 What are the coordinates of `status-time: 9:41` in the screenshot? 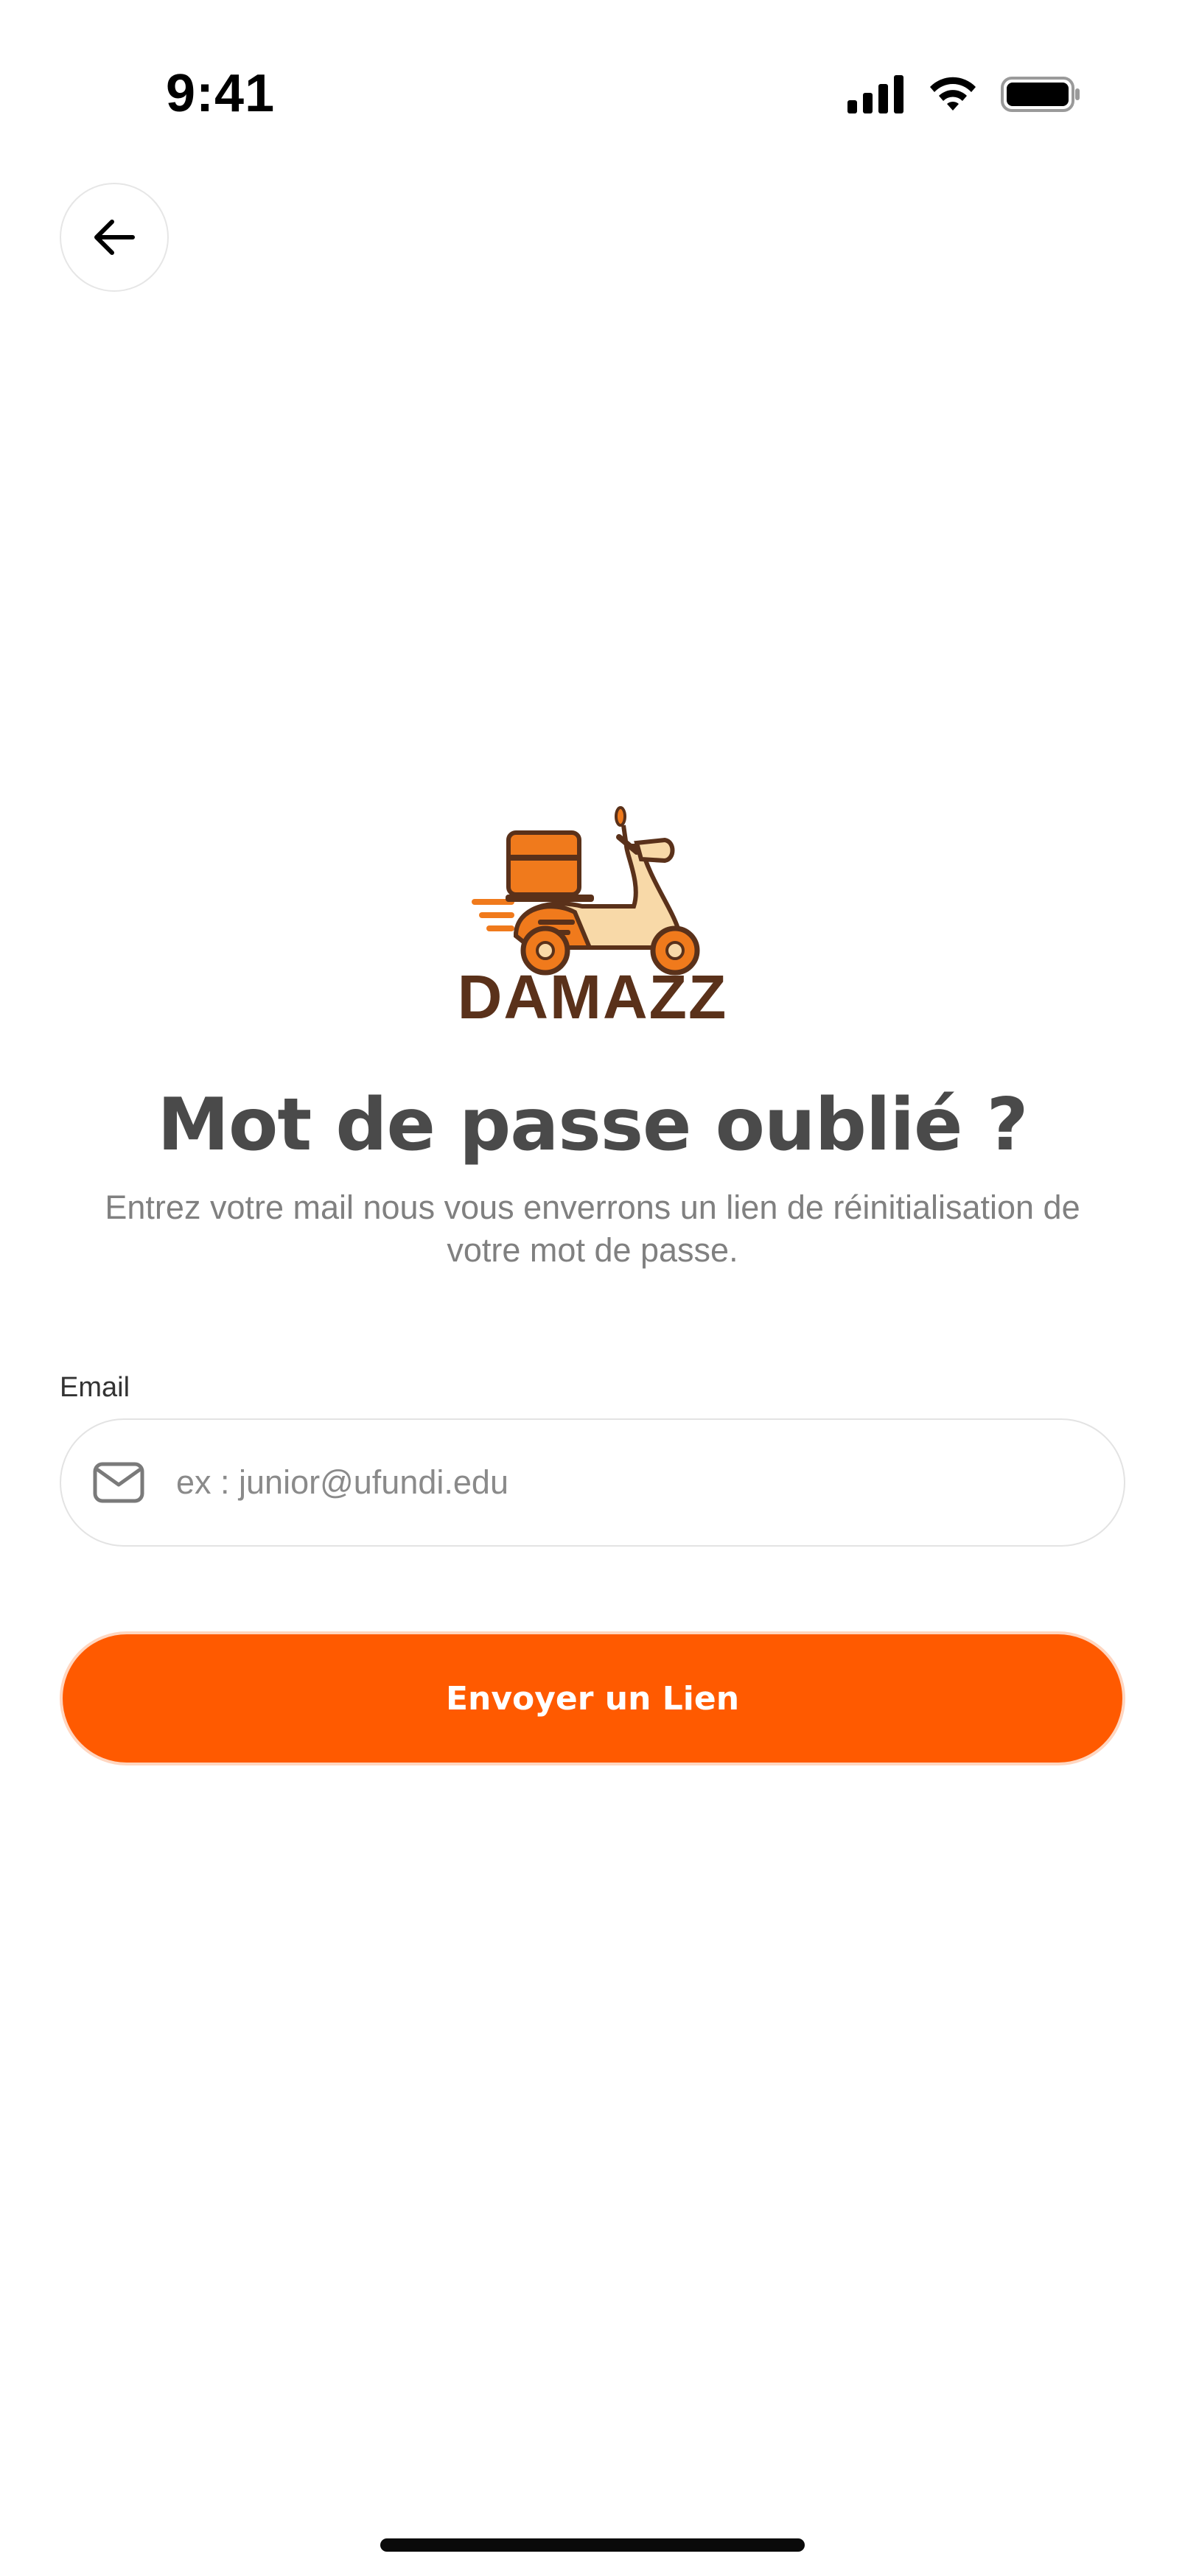 It's located at (221, 93).